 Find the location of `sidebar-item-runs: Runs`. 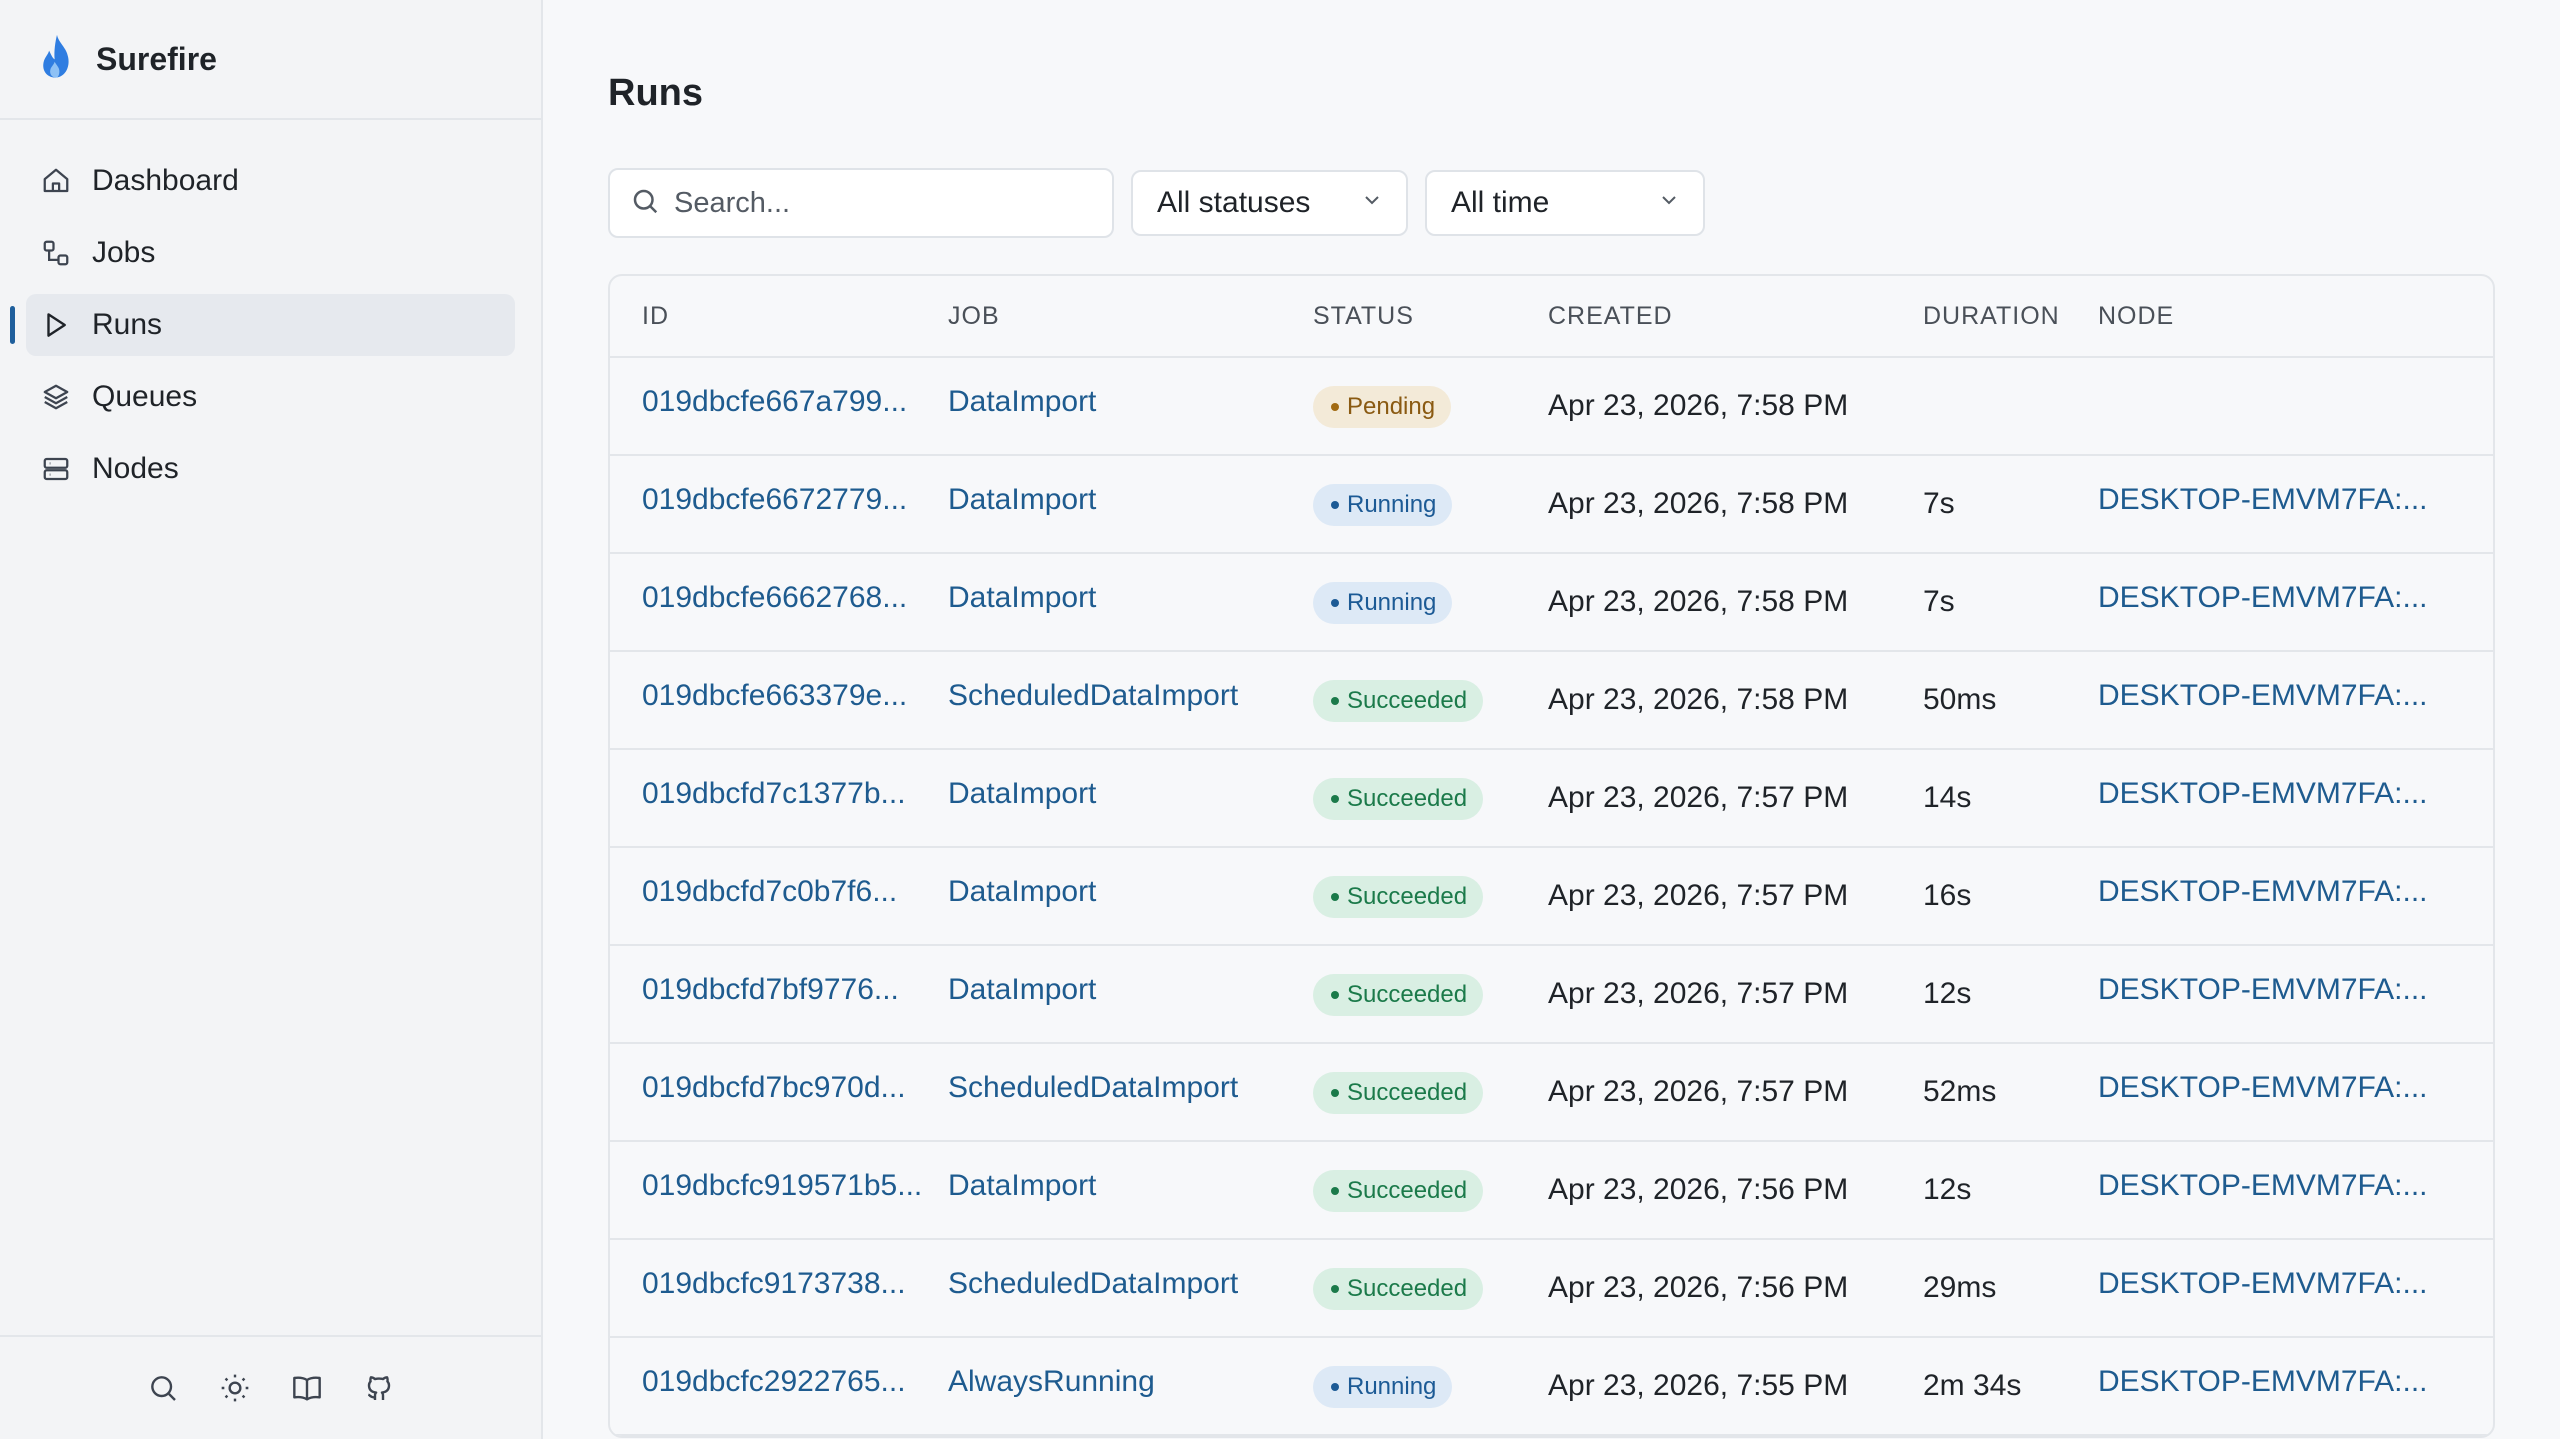

sidebar-item-runs: Runs is located at coordinates (262, 325).